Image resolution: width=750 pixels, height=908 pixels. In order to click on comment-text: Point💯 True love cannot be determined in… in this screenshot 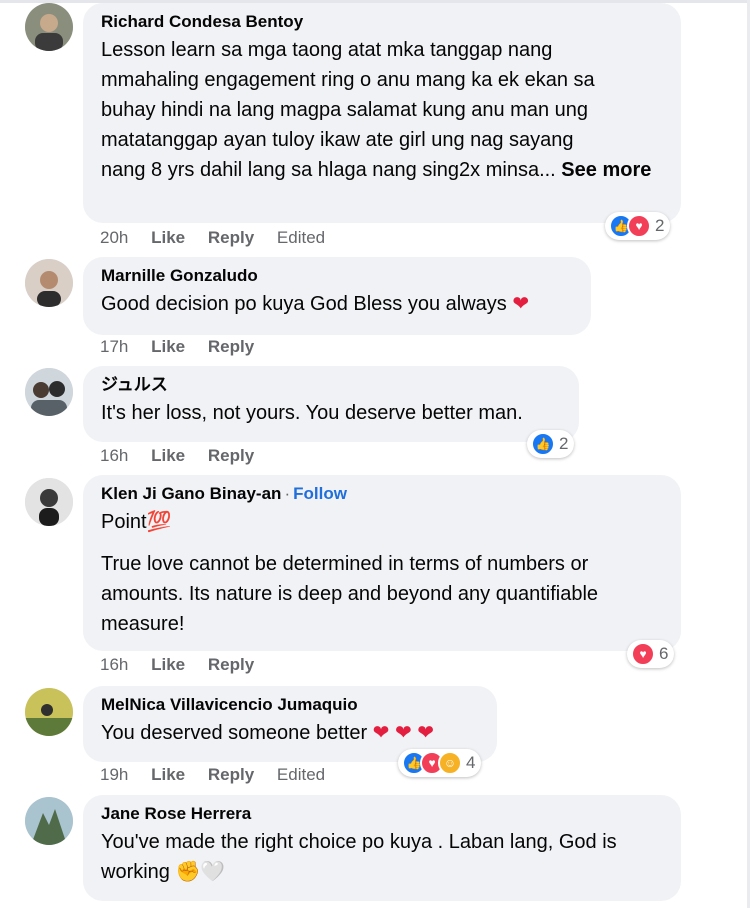, I will do `click(383, 573)`.